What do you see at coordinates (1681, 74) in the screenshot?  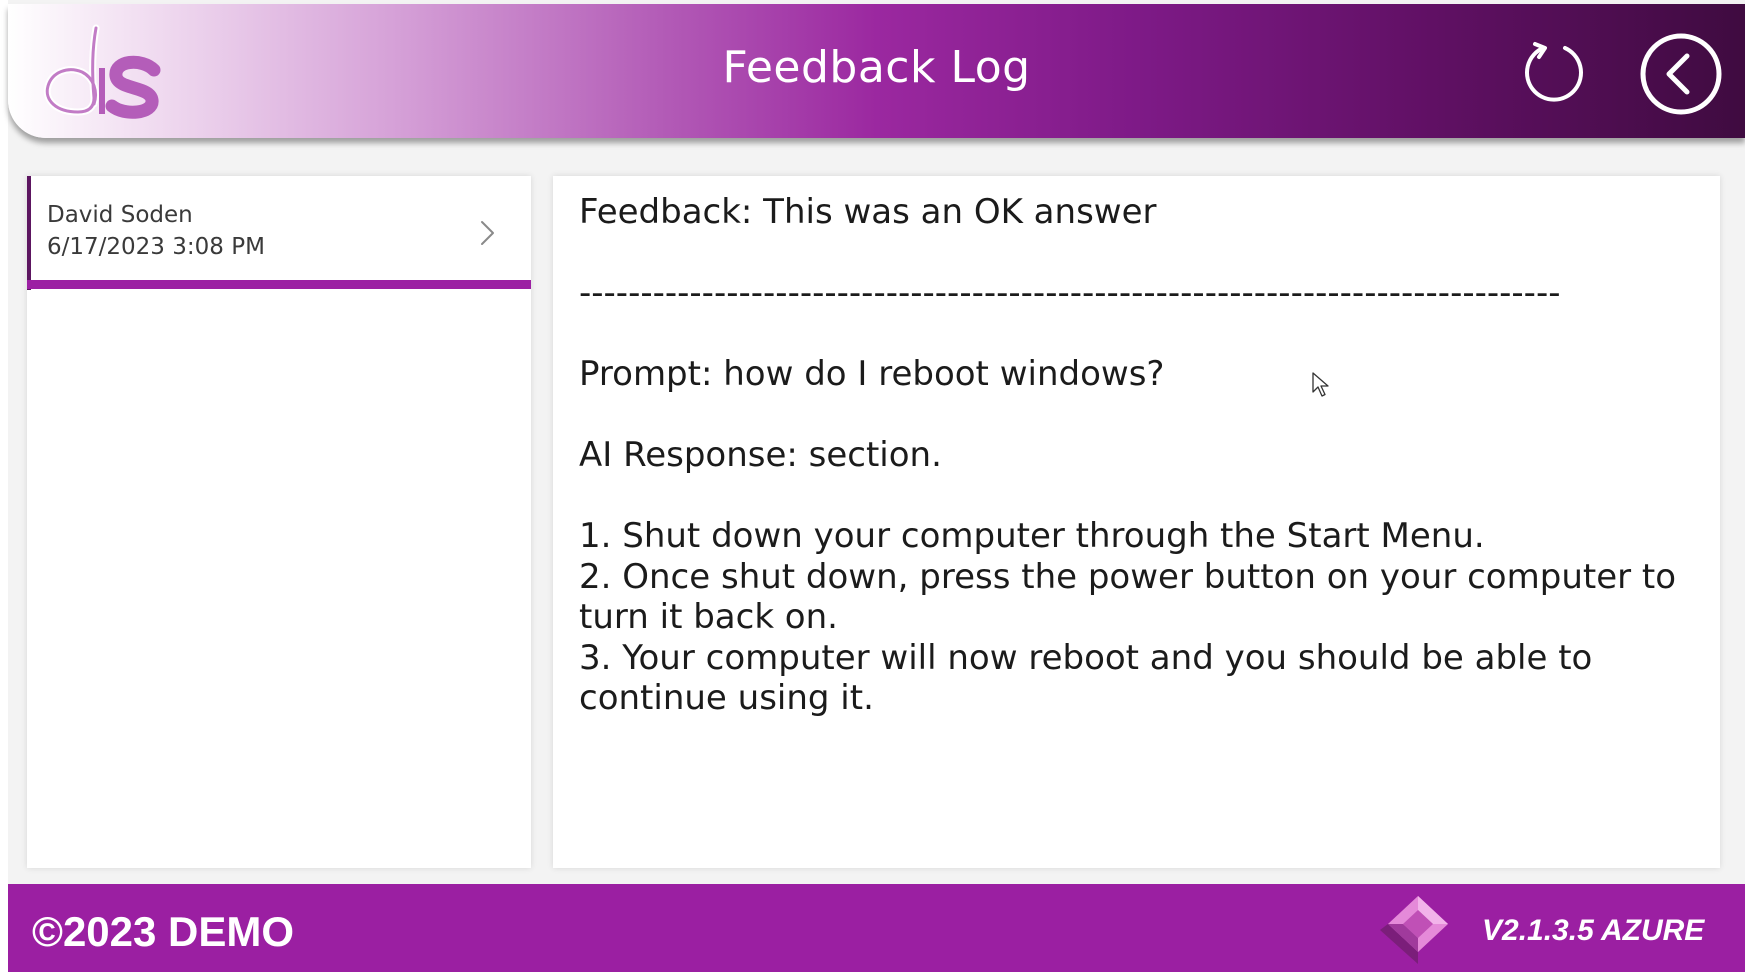 I see `back-button` at bounding box center [1681, 74].